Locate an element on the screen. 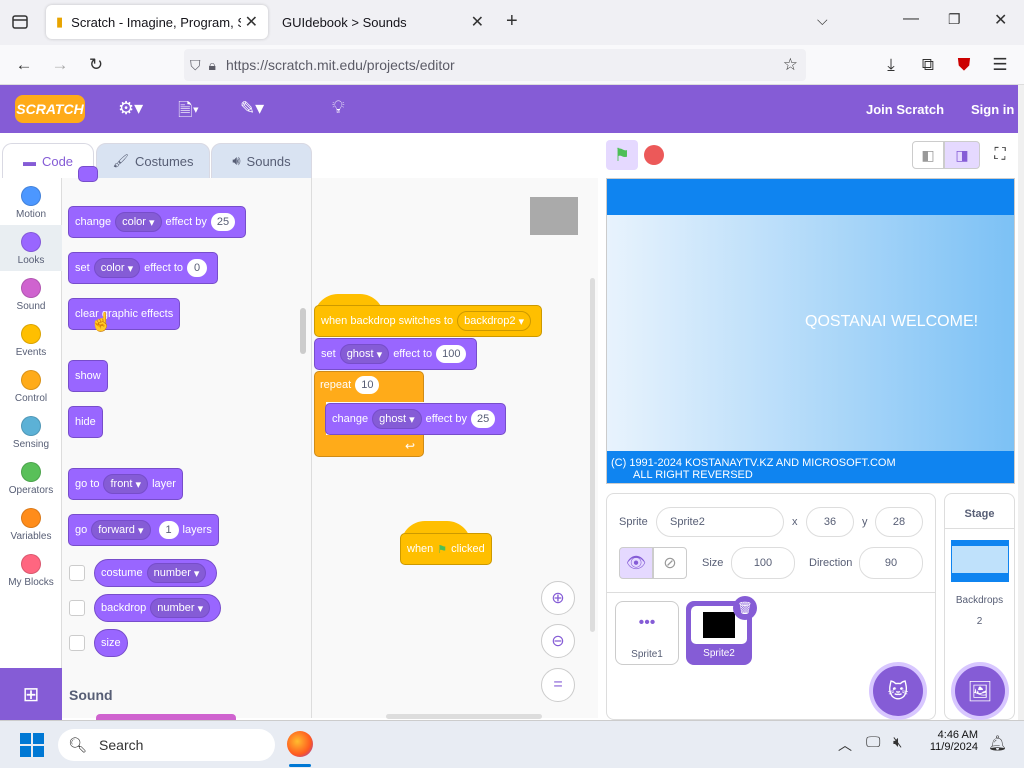 Image resolution: width=1024 pixels, height=768 pixels. fullscreen-button: ⛶ is located at coordinates (1000, 155).